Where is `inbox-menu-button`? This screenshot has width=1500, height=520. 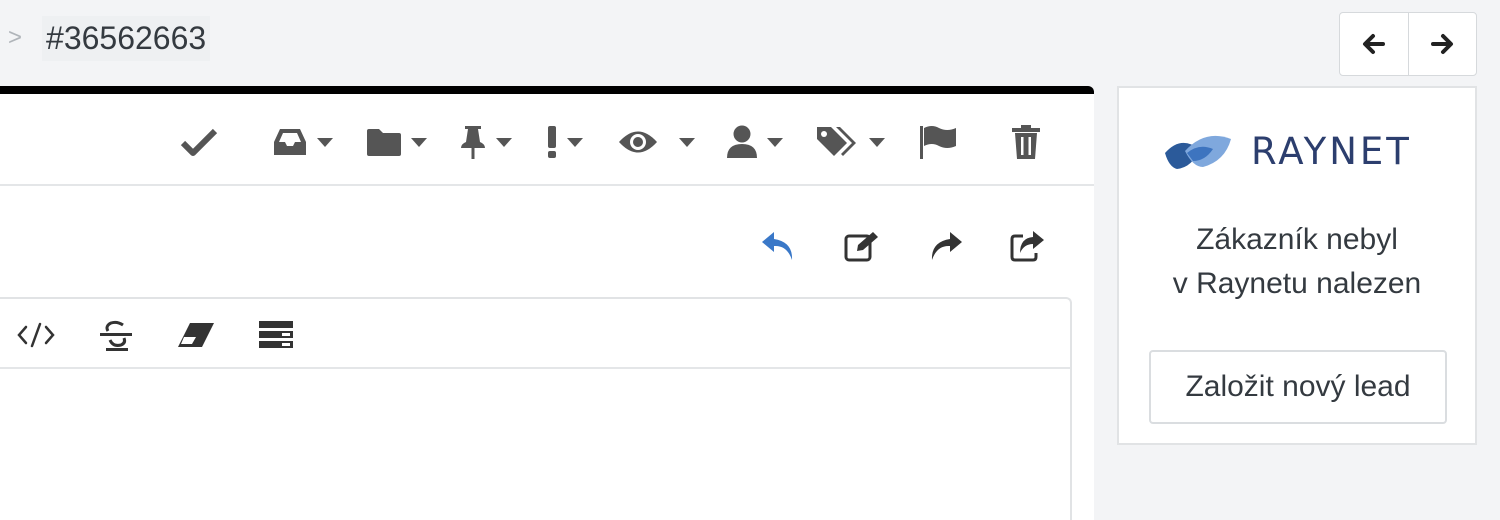 inbox-menu-button is located at coordinates (302, 142).